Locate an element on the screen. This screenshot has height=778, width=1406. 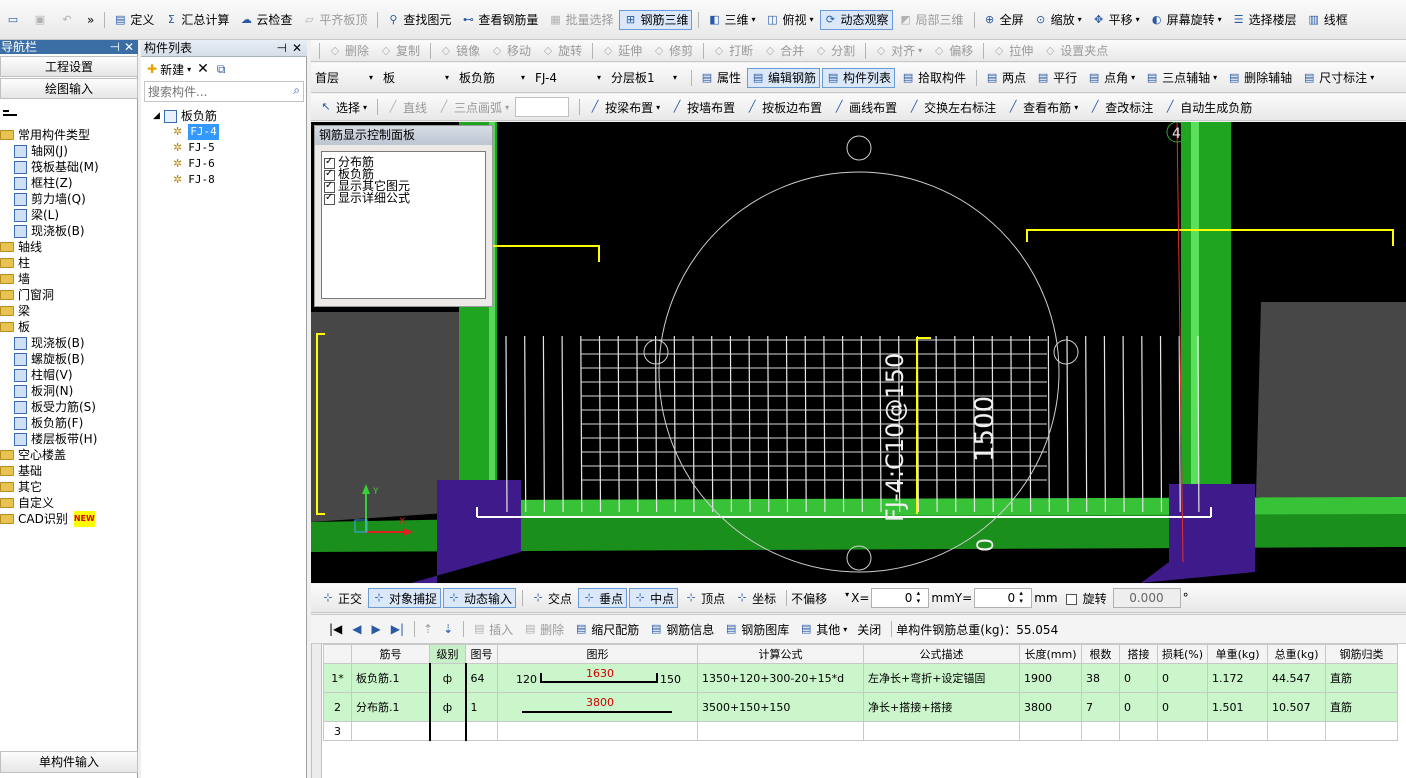
toolbar-btn-6: ☁ 云检查 is located at coordinates (265, 20).